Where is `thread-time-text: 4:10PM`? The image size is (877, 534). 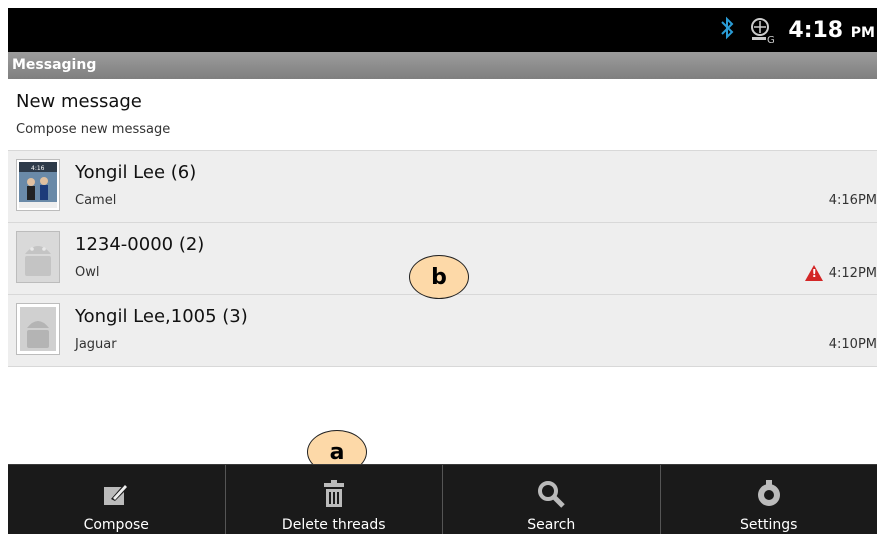
thread-time-text: 4:10PM is located at coordinates (853, 344).